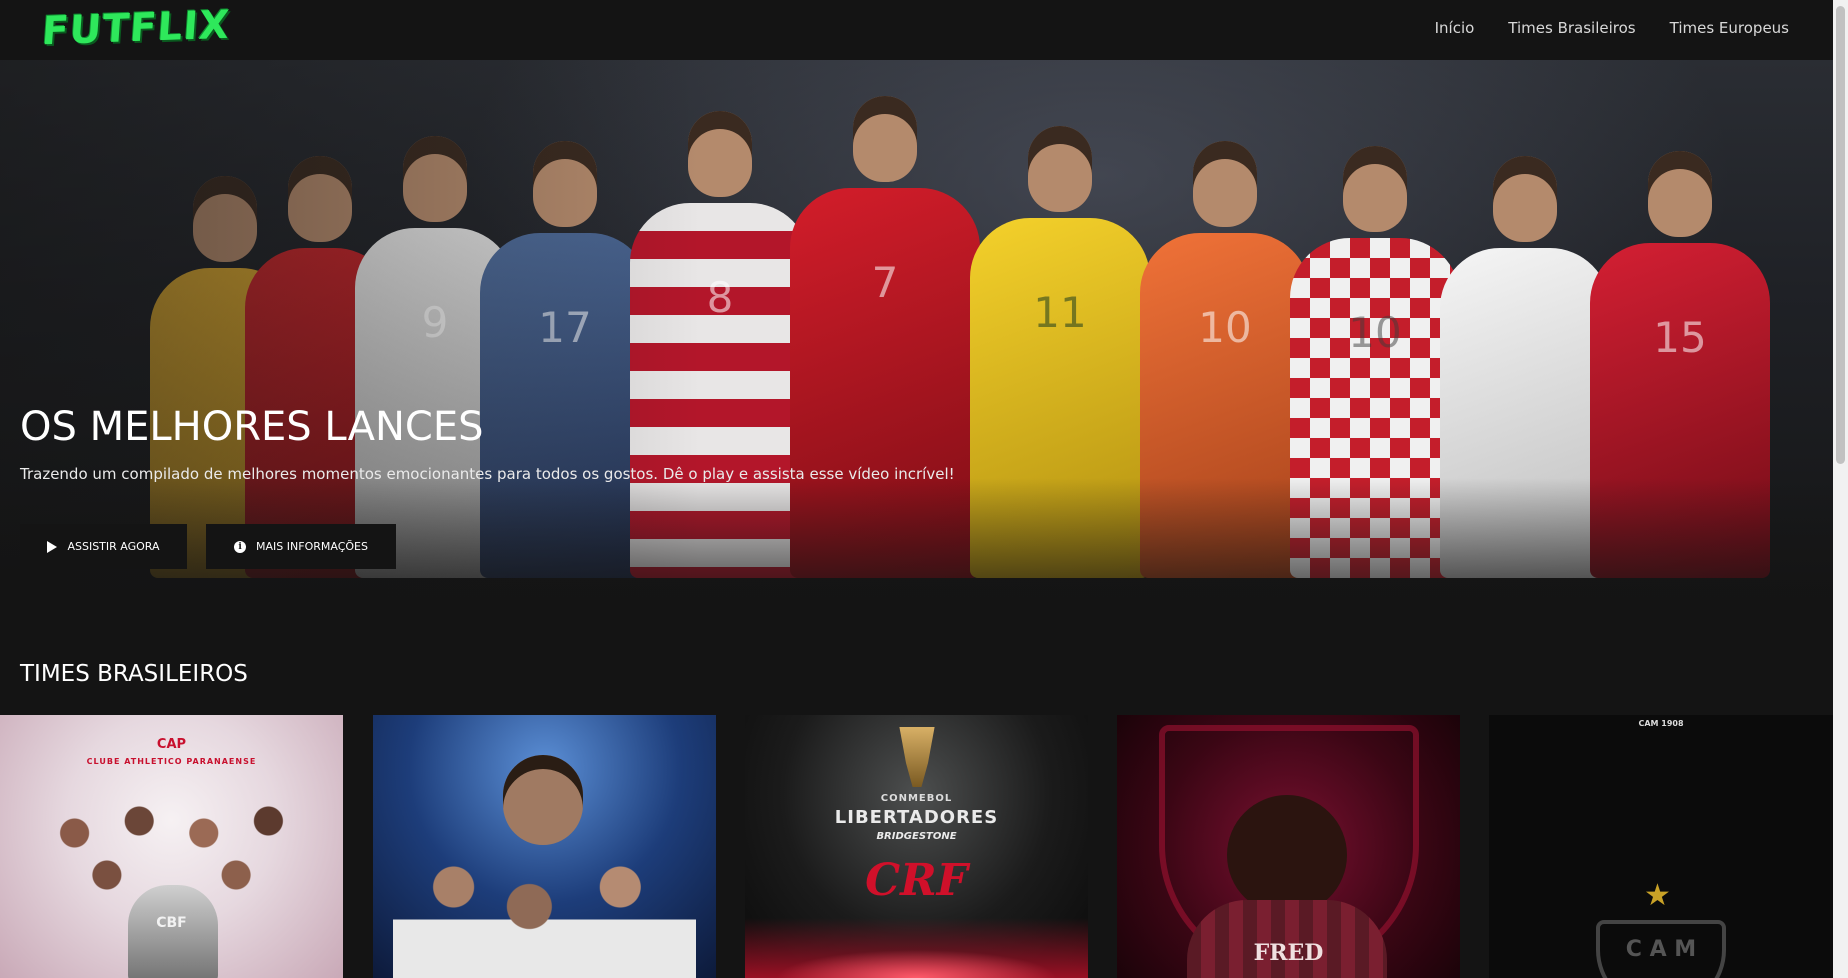 The image size is (1848, 978). What do you see at coordinates (240, 546) in the screenshot?
I see `info-icon: i` at bounding box center [240, 546].